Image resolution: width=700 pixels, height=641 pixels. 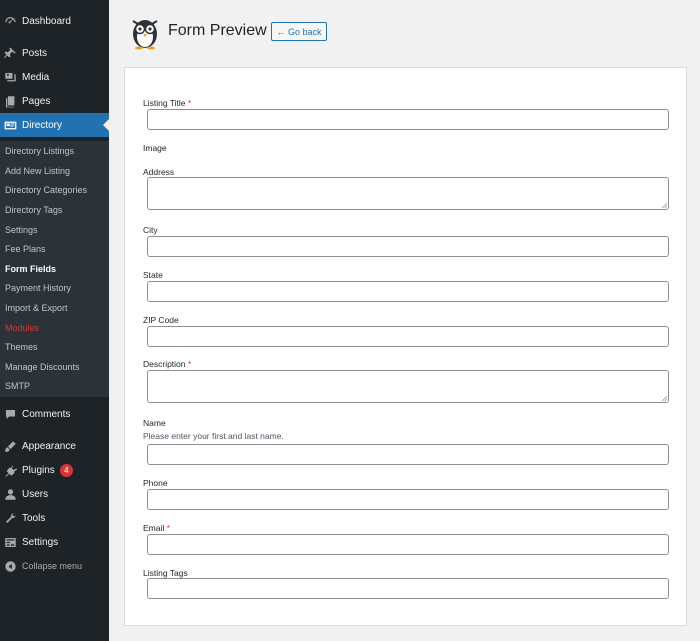 What do you see at coordinates (150, 230) in the screenshot?
I see `field-label-city: City` at bounding box center [150, 230].